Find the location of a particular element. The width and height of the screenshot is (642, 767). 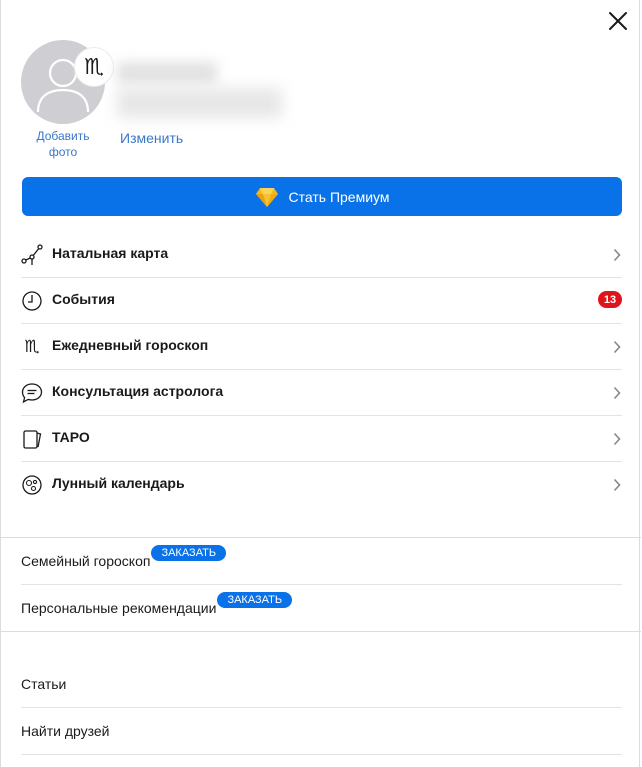

diamond-icon is located at coordinates (266, 197).